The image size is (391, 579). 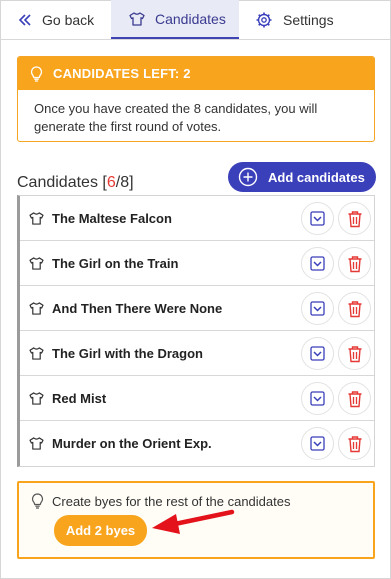 I want to click on candidate-row: The Girl on the Train, so click(x=197, y=263).